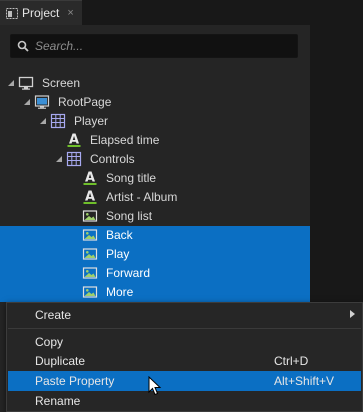 Image resolution: width=363 pixels, height=412 pixels. Describe the element at coordinates (184, 315) in the screenshot. I see `menu-item-create: Create` at that location.